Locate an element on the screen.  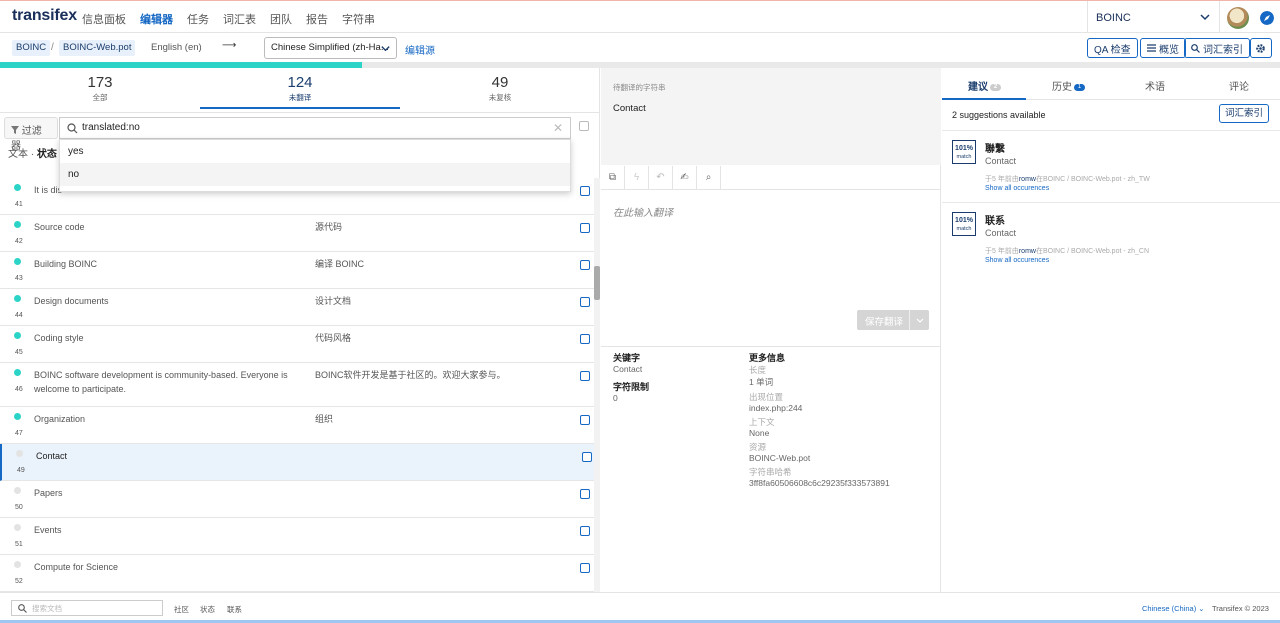
breadcrumb-project: BOINC is located at coordinates (31, 48).